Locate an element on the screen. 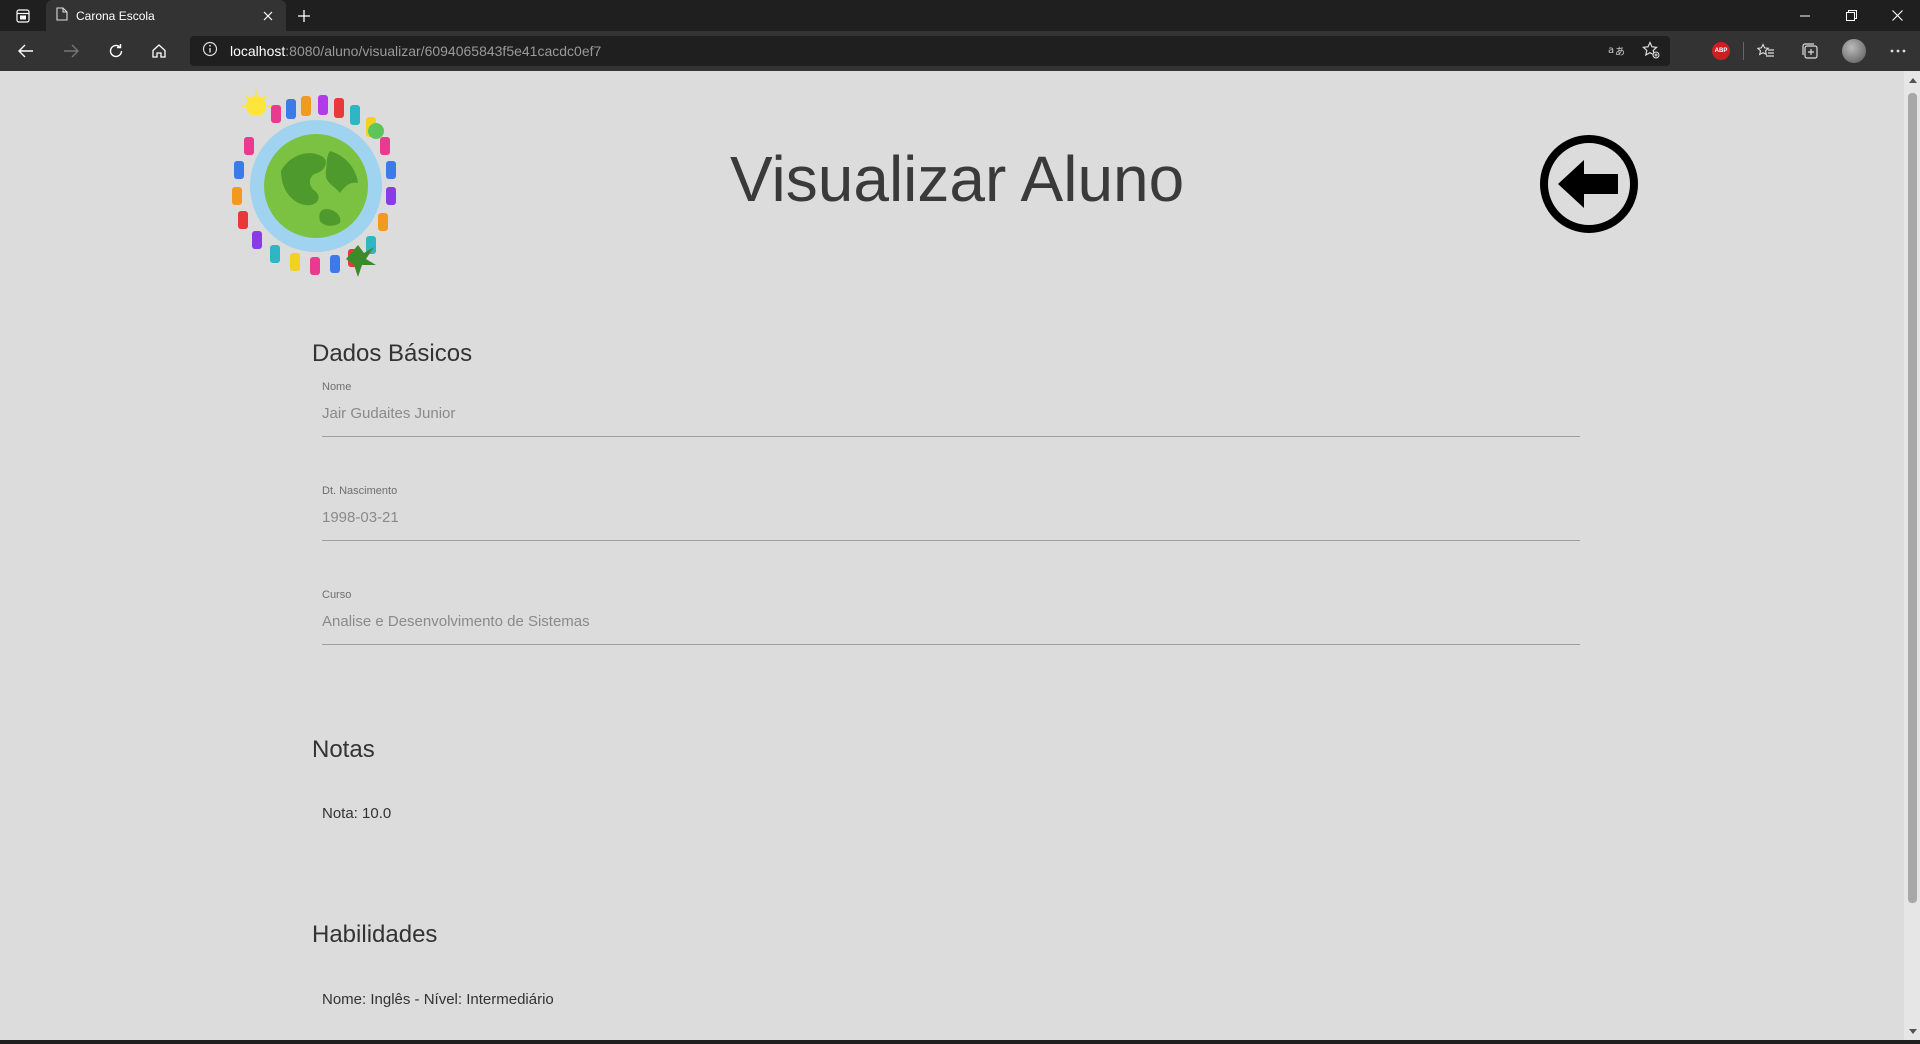  back-circle-arrow-icon is located at coordinates (1589, 184).